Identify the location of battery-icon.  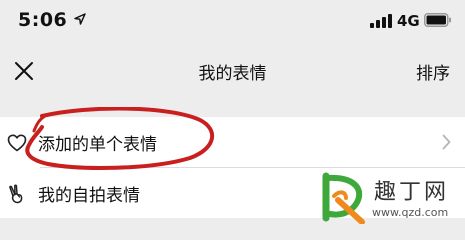
(437, 20).